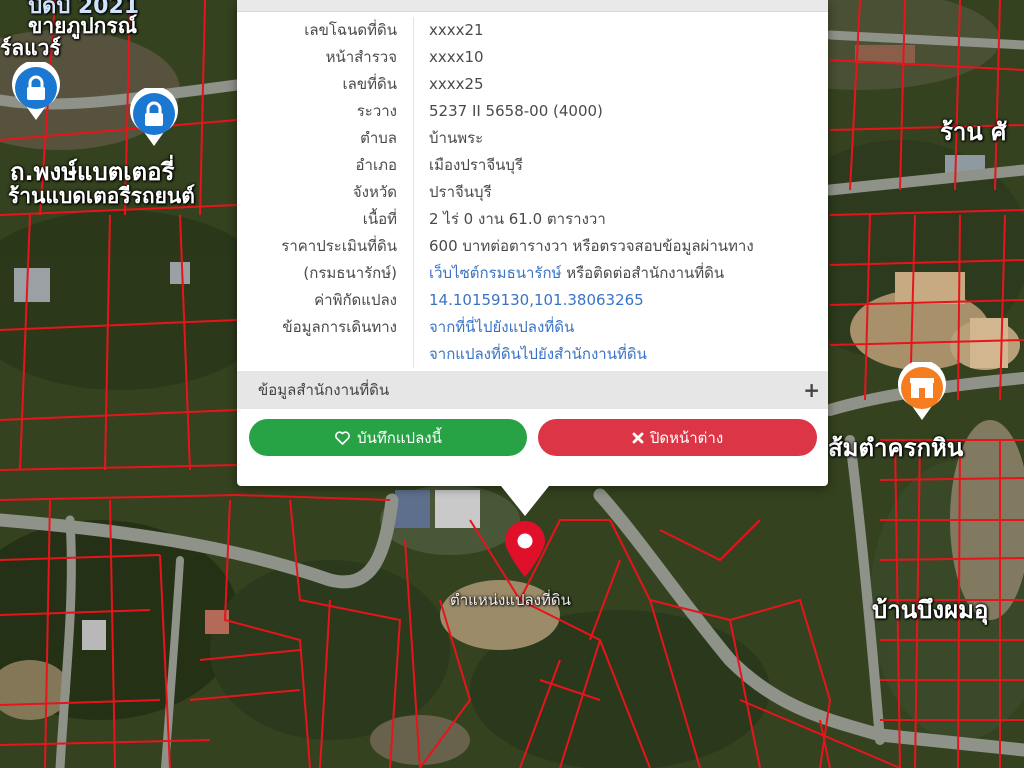  Describe the element at coordinates (532, 30) in the screenshot. I see `row-deed-number: เลขโฉนดที่ดิน xxxx21` at that location.